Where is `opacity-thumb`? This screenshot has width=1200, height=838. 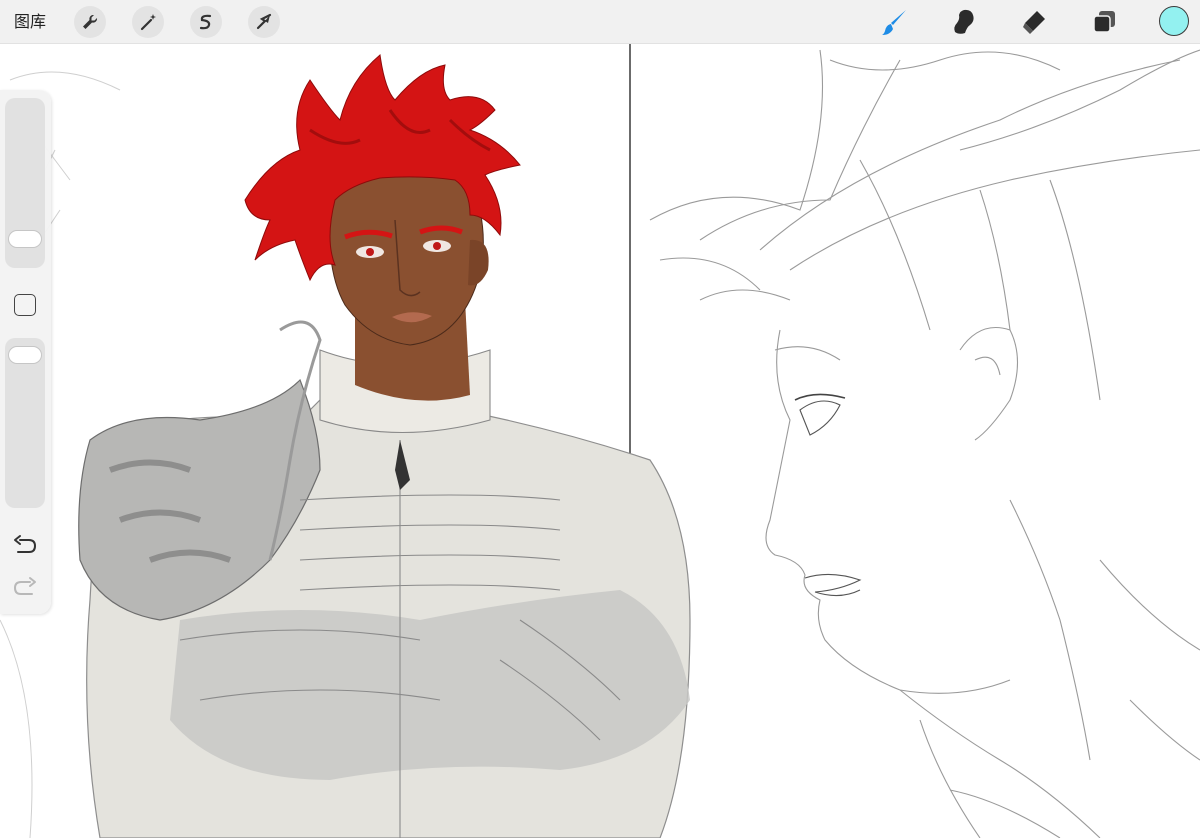
opacity-thumb is located at coordinates (25, 355).